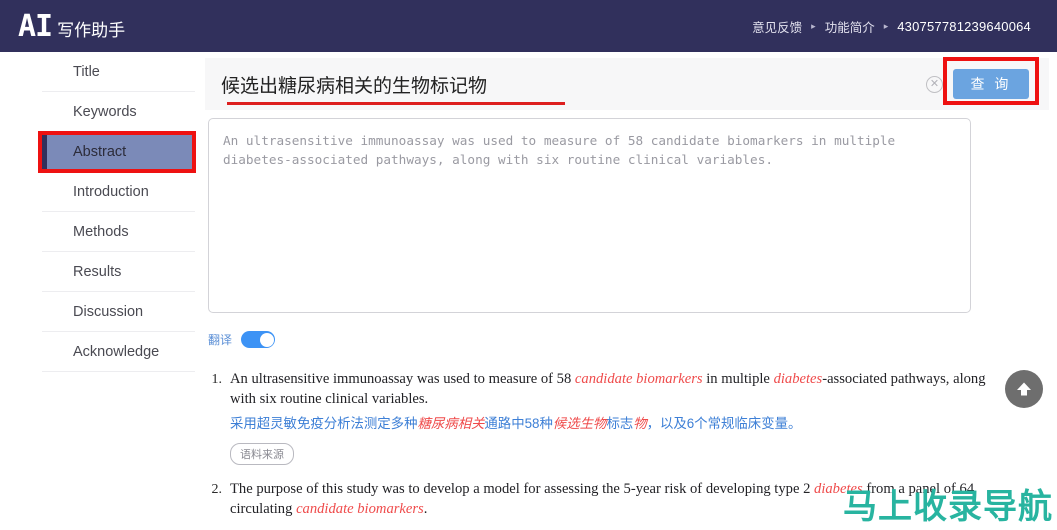 Image resolution: width=1057 pixels, height=530 pixels. Describe the element at coordinates (118, 352) in the screenshot. I see `sidebar-item-acknowledge: Acknowledge` at that location.